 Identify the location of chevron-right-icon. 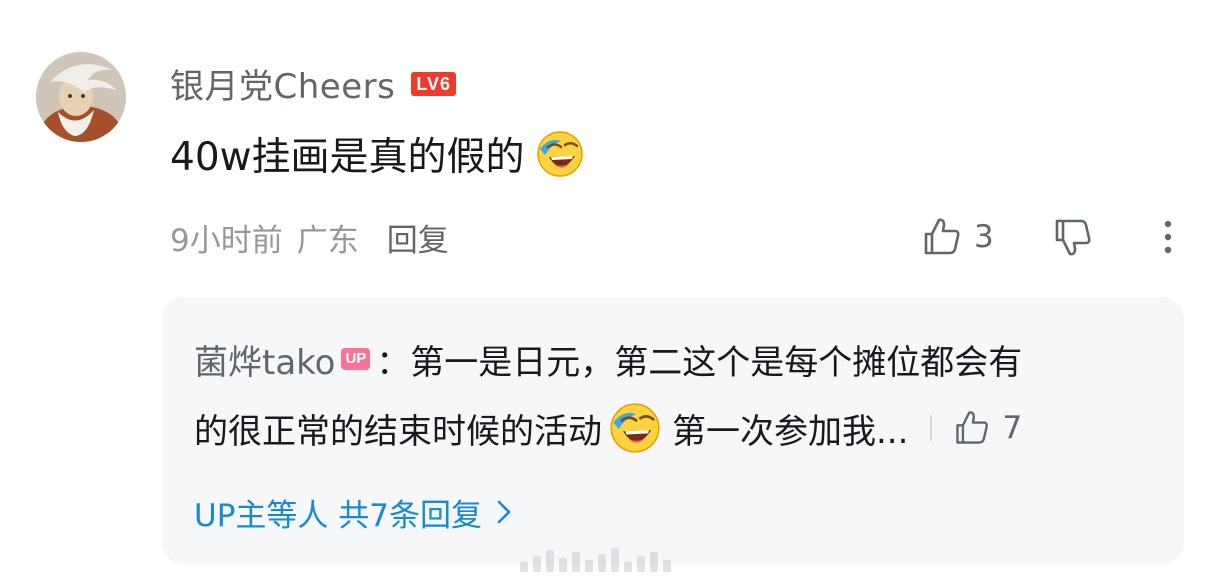
(504, 512).